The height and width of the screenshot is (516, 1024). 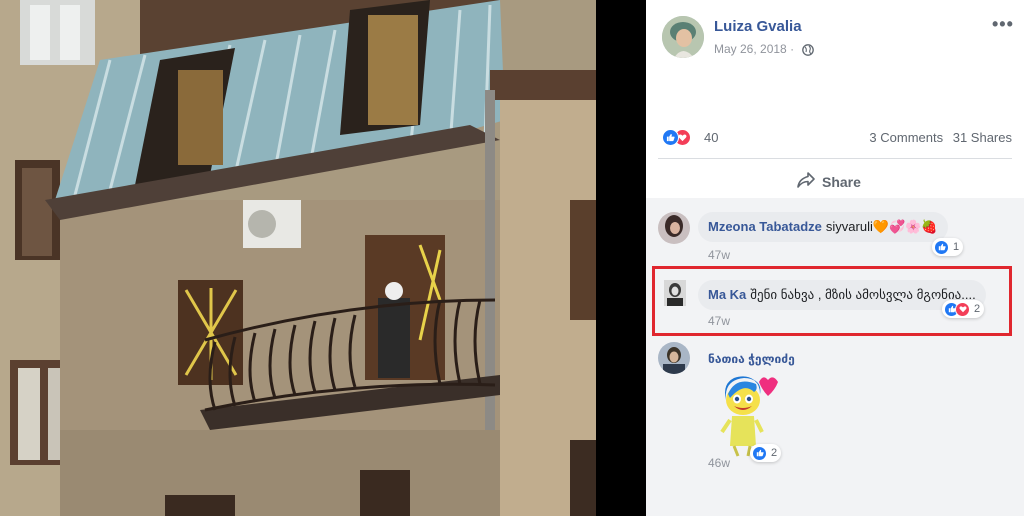 I want to click on commenter-name: ნათია ჭელიძე, so click(x=751, y=359).